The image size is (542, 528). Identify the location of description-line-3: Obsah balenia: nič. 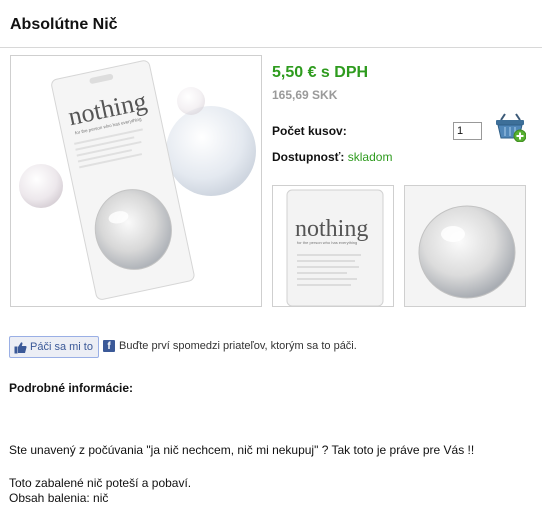
(59, 498).